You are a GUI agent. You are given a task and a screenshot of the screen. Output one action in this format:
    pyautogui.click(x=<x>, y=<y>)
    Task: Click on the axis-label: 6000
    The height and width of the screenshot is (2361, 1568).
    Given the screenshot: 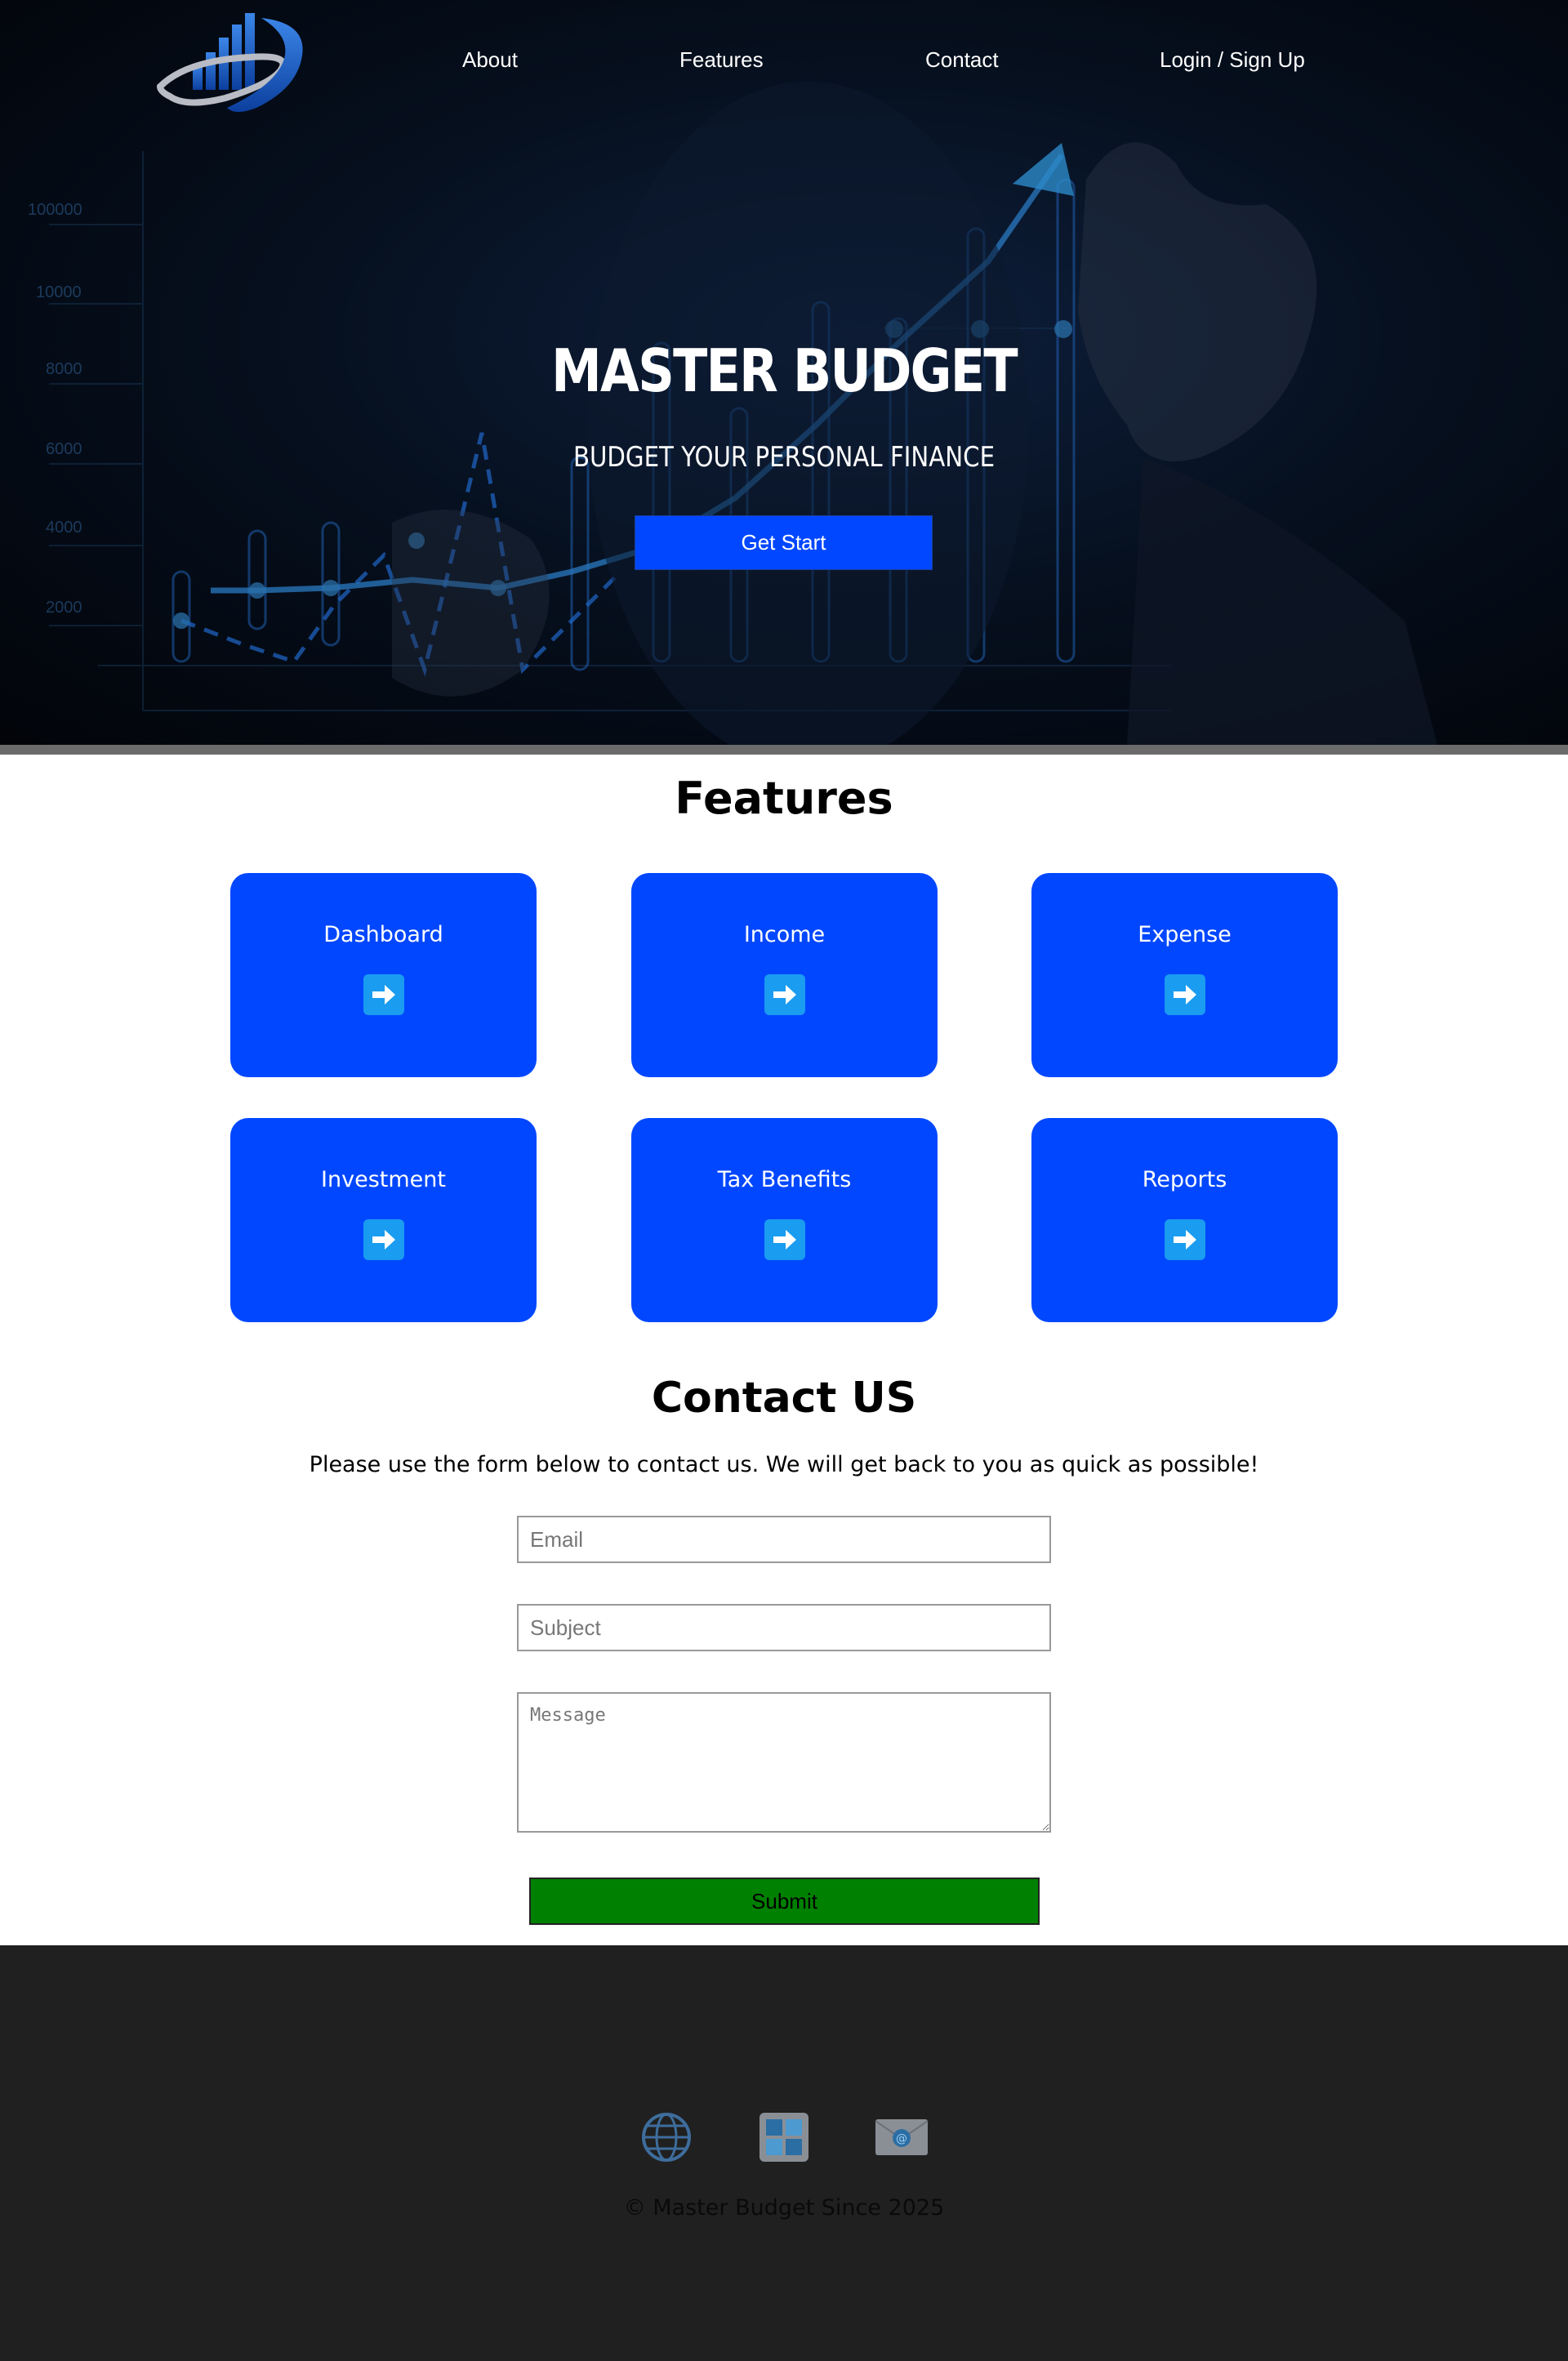 What is the action you would take?
    pyautogui.click(x=64, y=449)
    